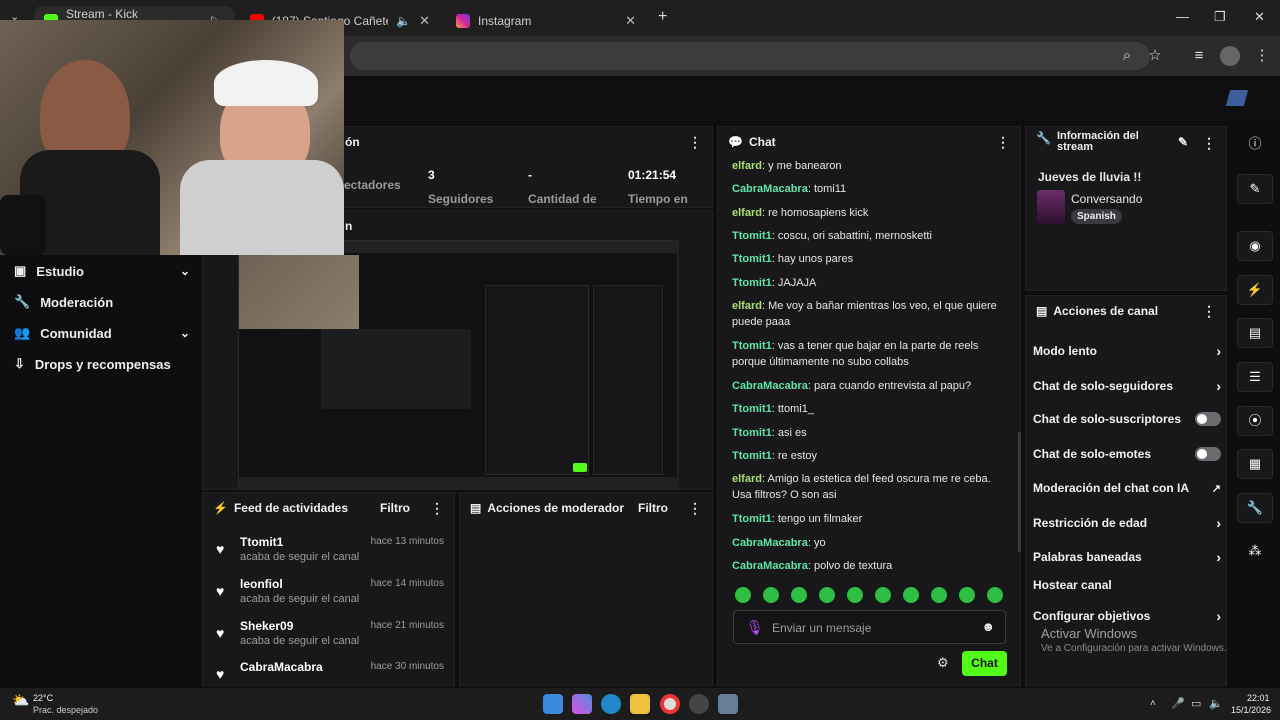  What do you see at coordinates (102, 364) in the screenshot?
I see `sidebar-item-drops: ⇩ Drops y recompensas` at bounding box center [102, 364].